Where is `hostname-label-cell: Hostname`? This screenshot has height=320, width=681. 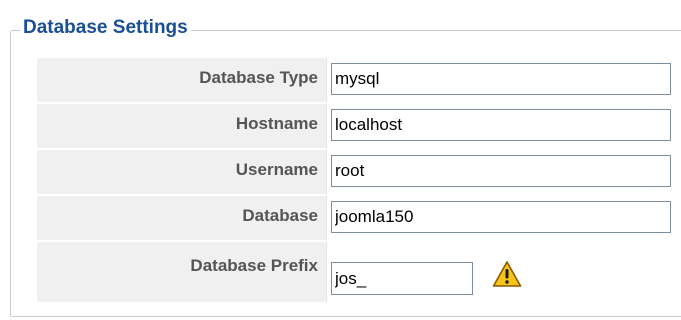 hostname-label-cell: Hostname is located at coordinates (182, 126).